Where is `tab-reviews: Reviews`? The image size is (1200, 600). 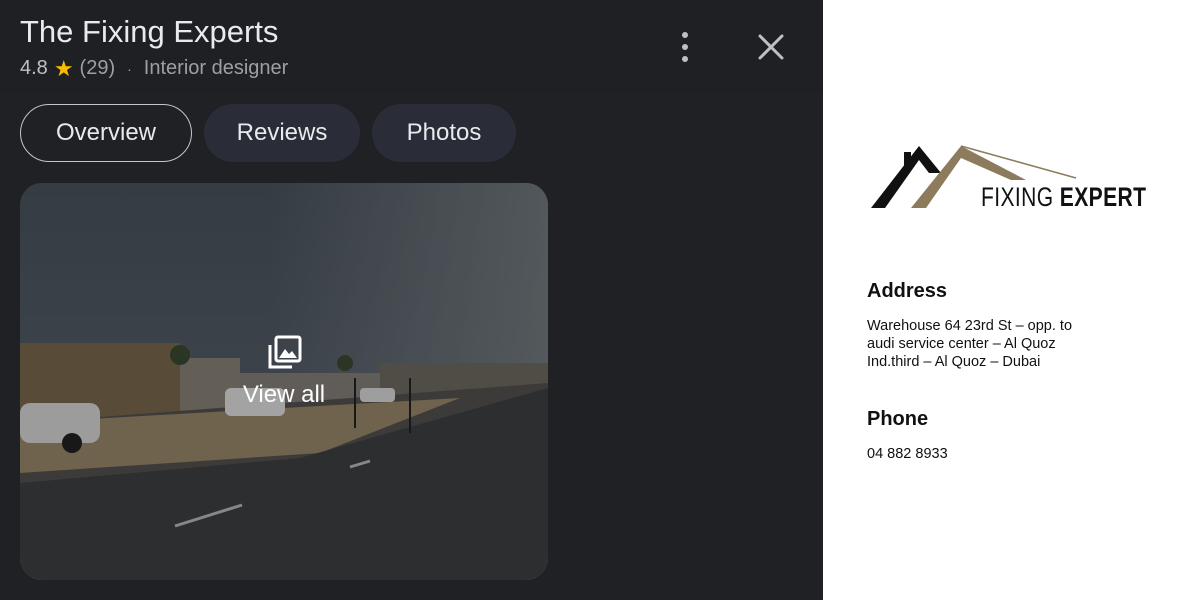
tab-reviews: Reviews is located at coordinates (282, 133).